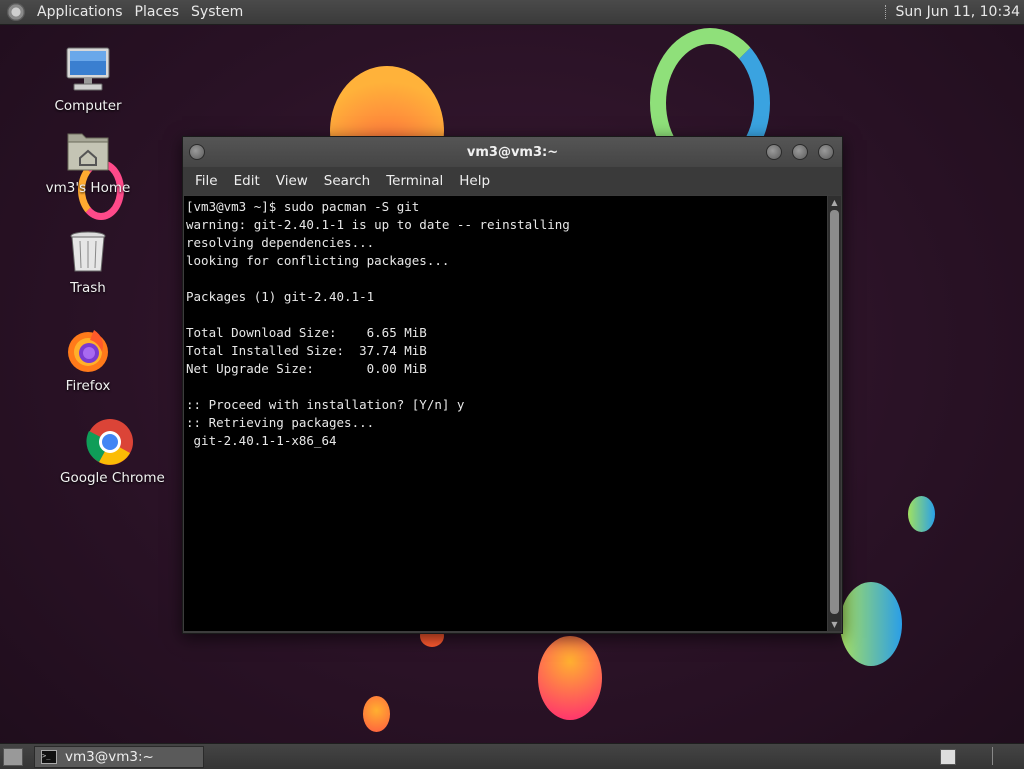  Describe the element at coordinates (16, 12) in the screenshot. I see `main-menu-icon` at that location.